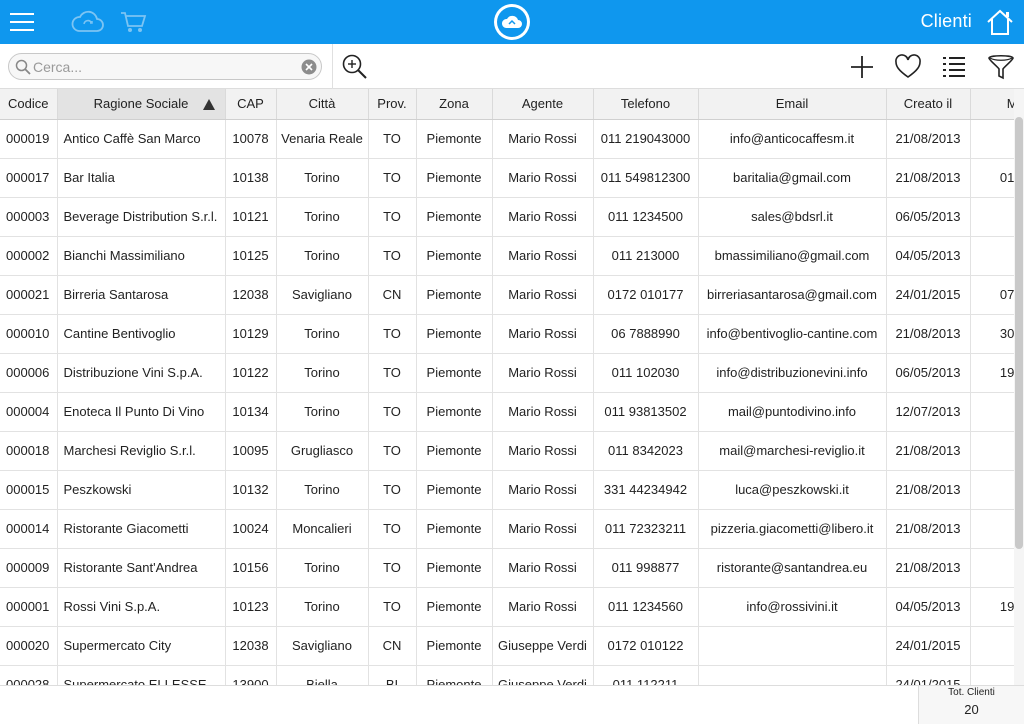  I want to click on table-cell: 011 72323211, so click(646, 529).